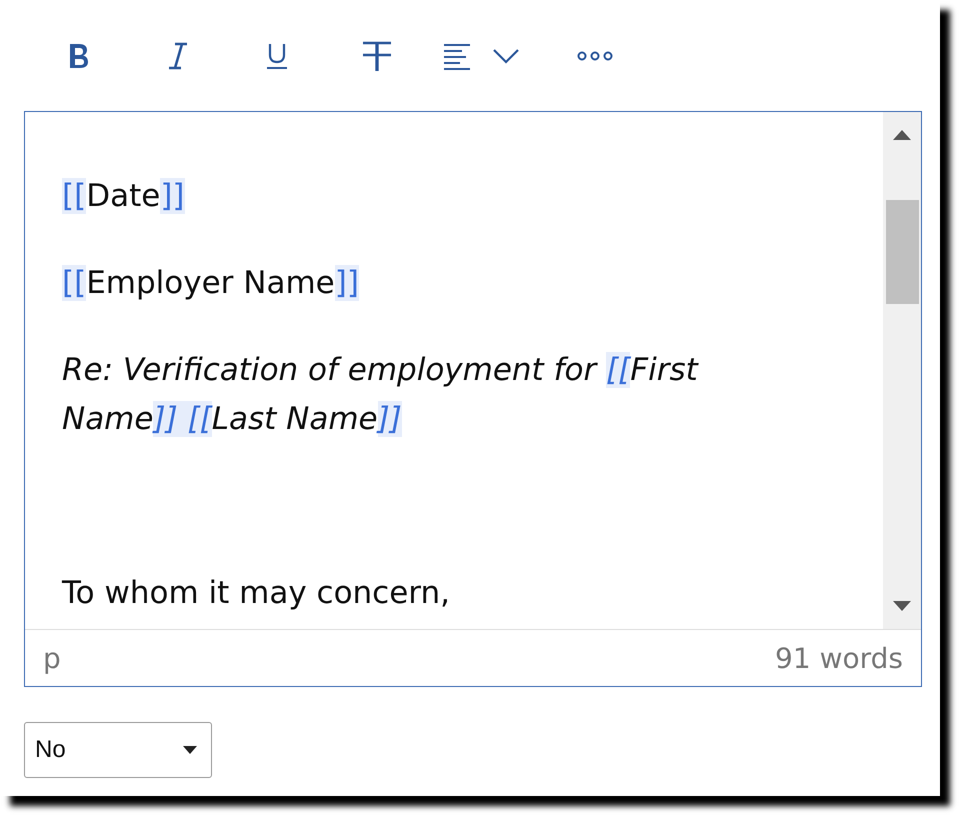 This screenshot has height=820, width=976. I want to click on scrollbar, so click(902, 370).